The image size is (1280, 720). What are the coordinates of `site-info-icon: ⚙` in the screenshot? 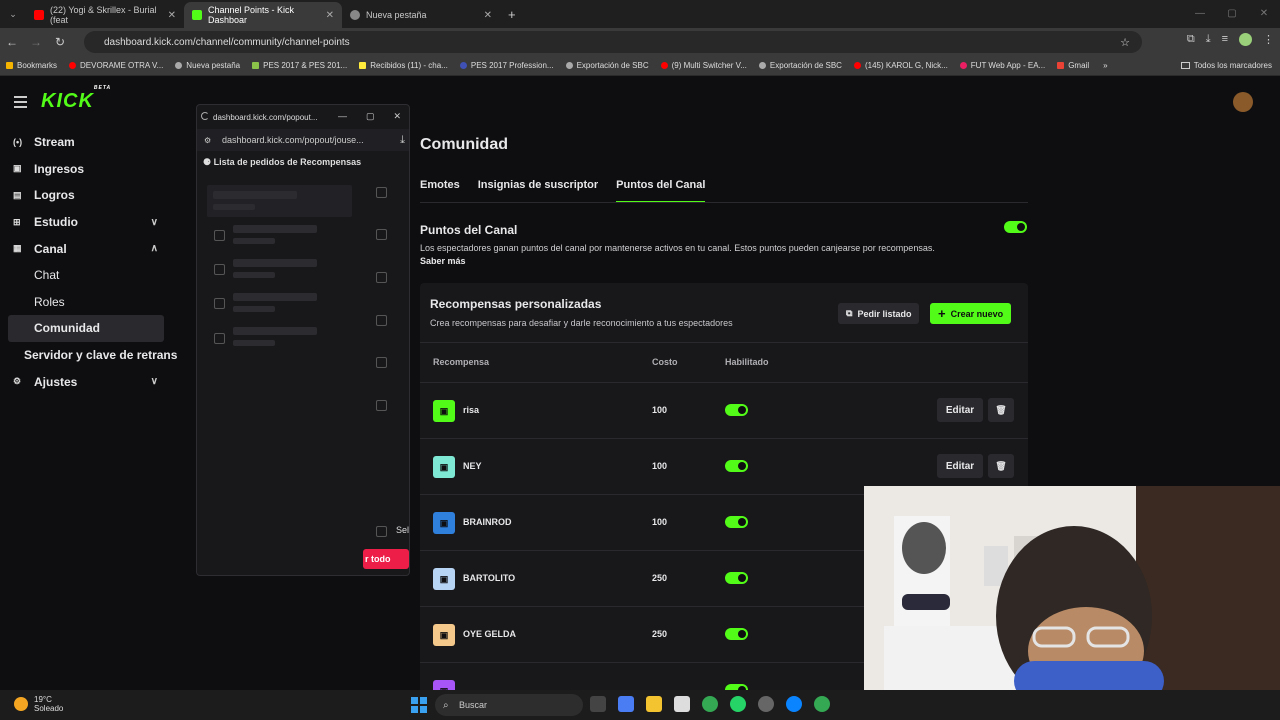 It's located at (207, 140).